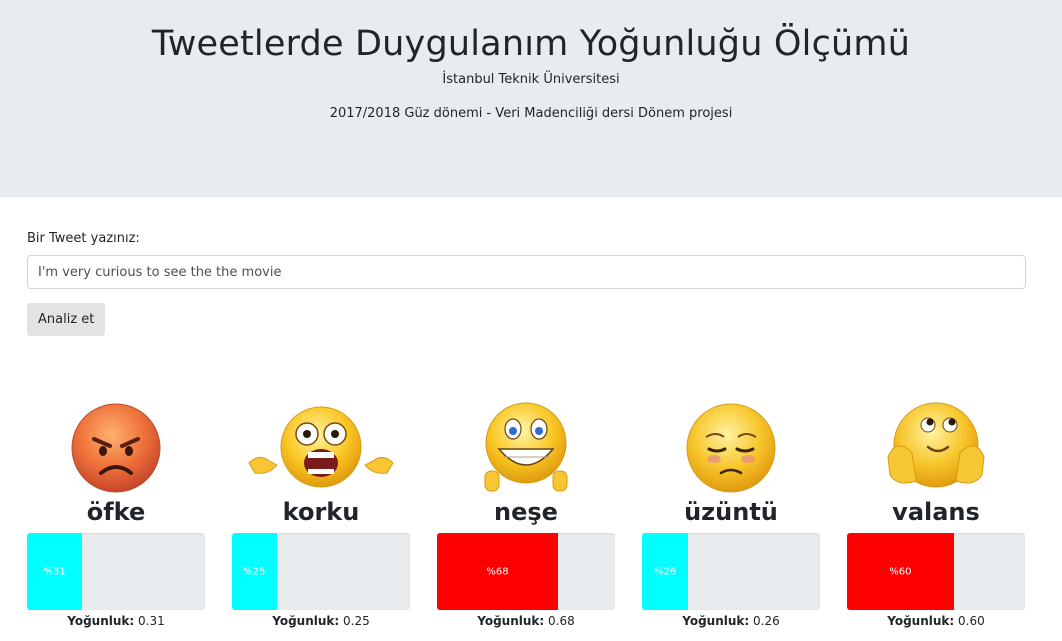 This screenshot has width=1062, height=641. I want to click on intensity-value: Yoğunluk: 0.60, so click(936, 621).